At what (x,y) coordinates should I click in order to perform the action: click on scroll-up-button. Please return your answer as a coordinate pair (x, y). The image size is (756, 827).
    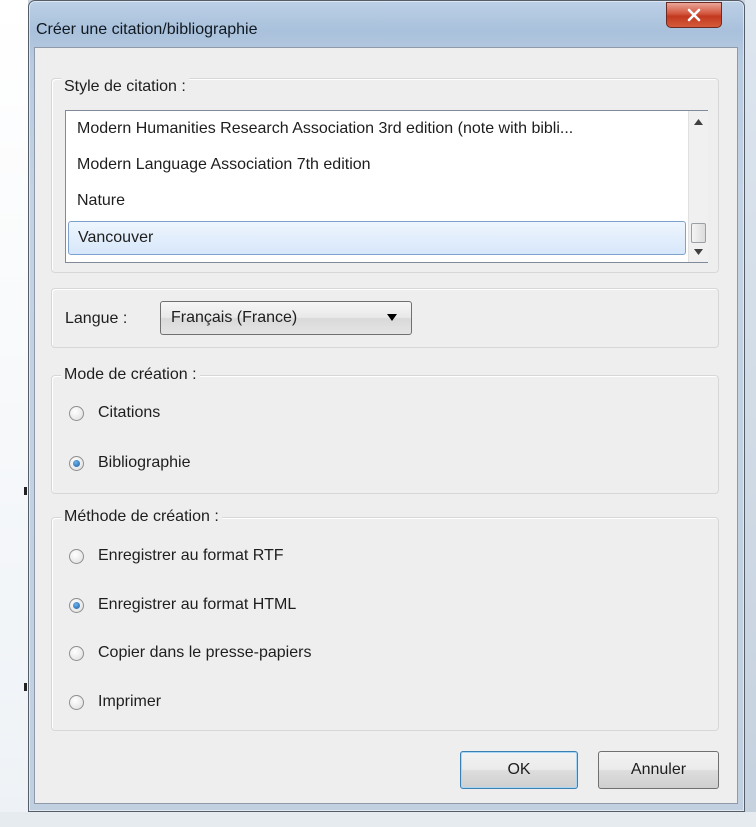
    Looking at the image, I should click on (698, 122).